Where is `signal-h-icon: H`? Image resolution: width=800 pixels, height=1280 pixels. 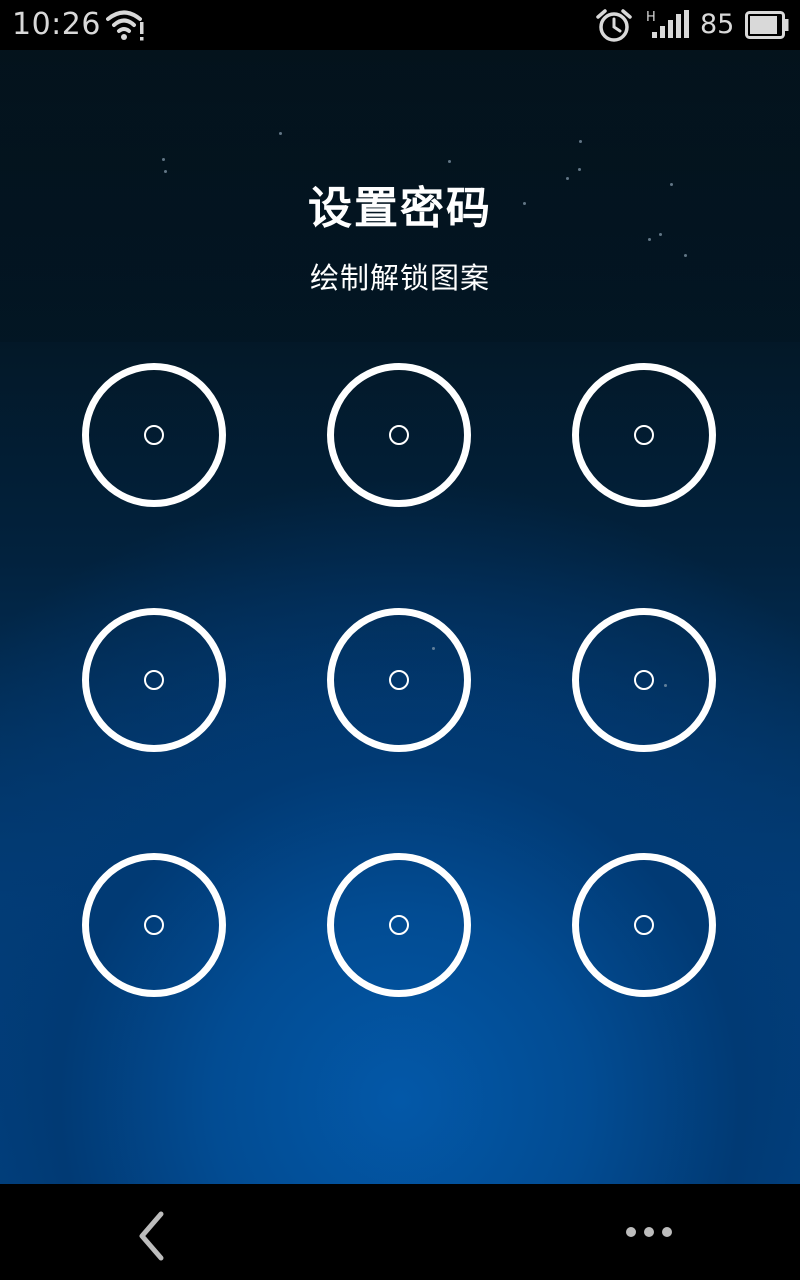 signal-h-icon: H is located at coordinates (667, 24).